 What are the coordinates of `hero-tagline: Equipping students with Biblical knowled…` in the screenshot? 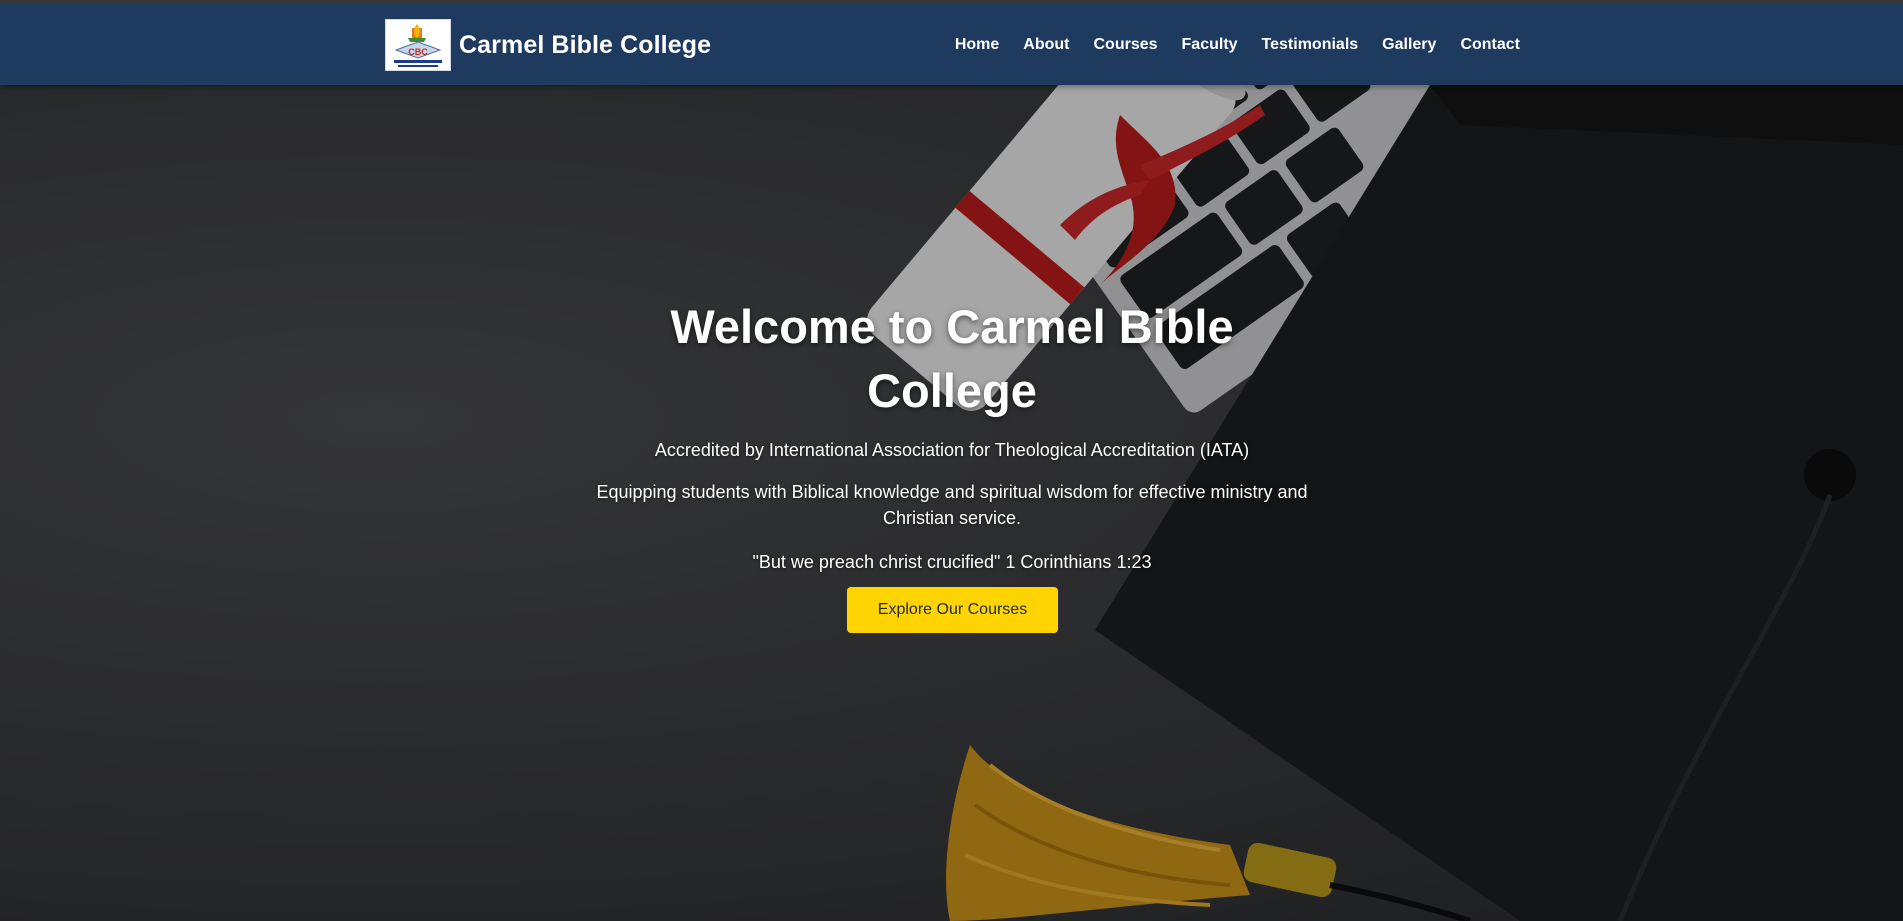 It's located at (952, 505).